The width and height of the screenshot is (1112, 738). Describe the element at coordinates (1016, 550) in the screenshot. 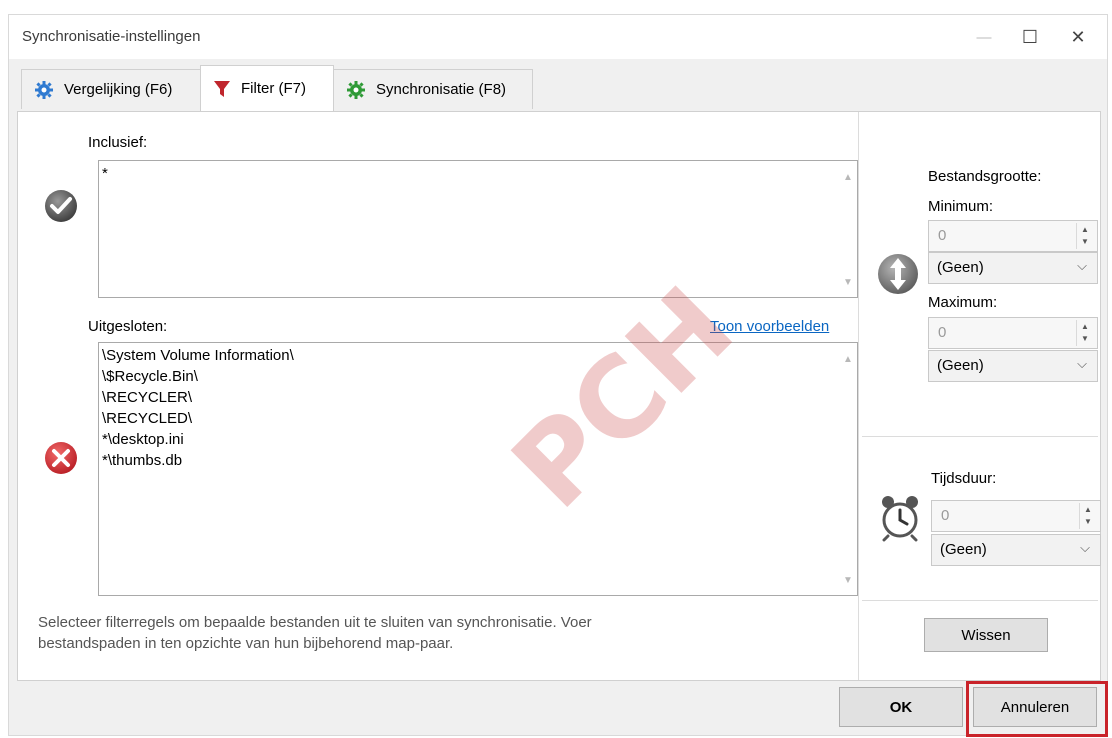

I see `duration-unit-select: (Geen) ⌵` at that location.